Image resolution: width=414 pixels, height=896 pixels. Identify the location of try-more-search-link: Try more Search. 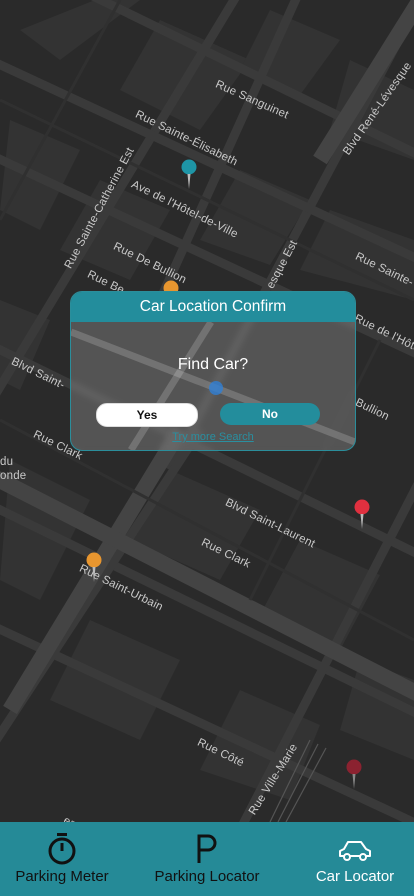
(213, 437).